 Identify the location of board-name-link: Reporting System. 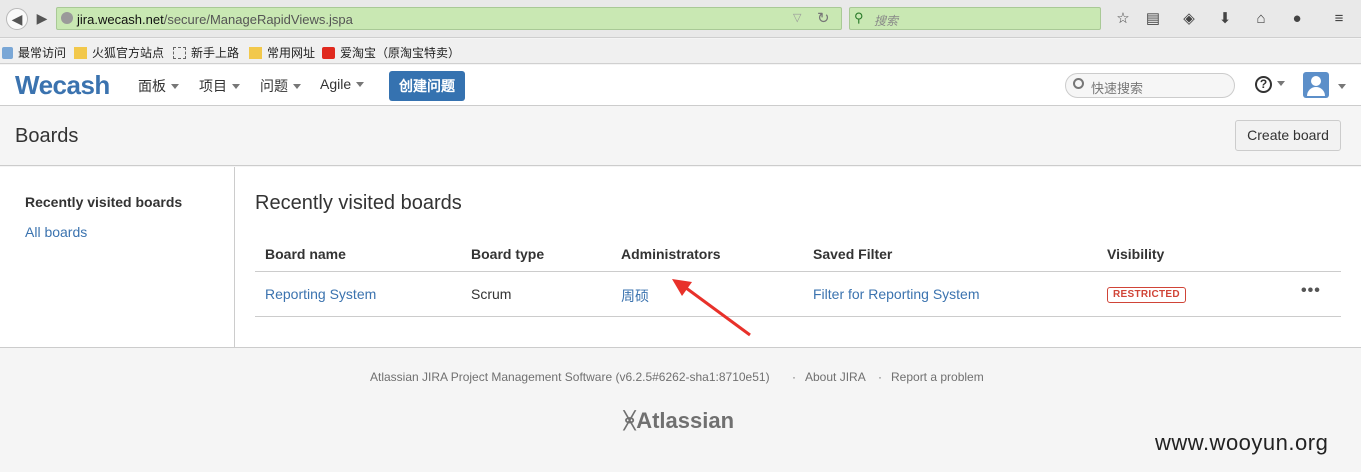
(320, 294).